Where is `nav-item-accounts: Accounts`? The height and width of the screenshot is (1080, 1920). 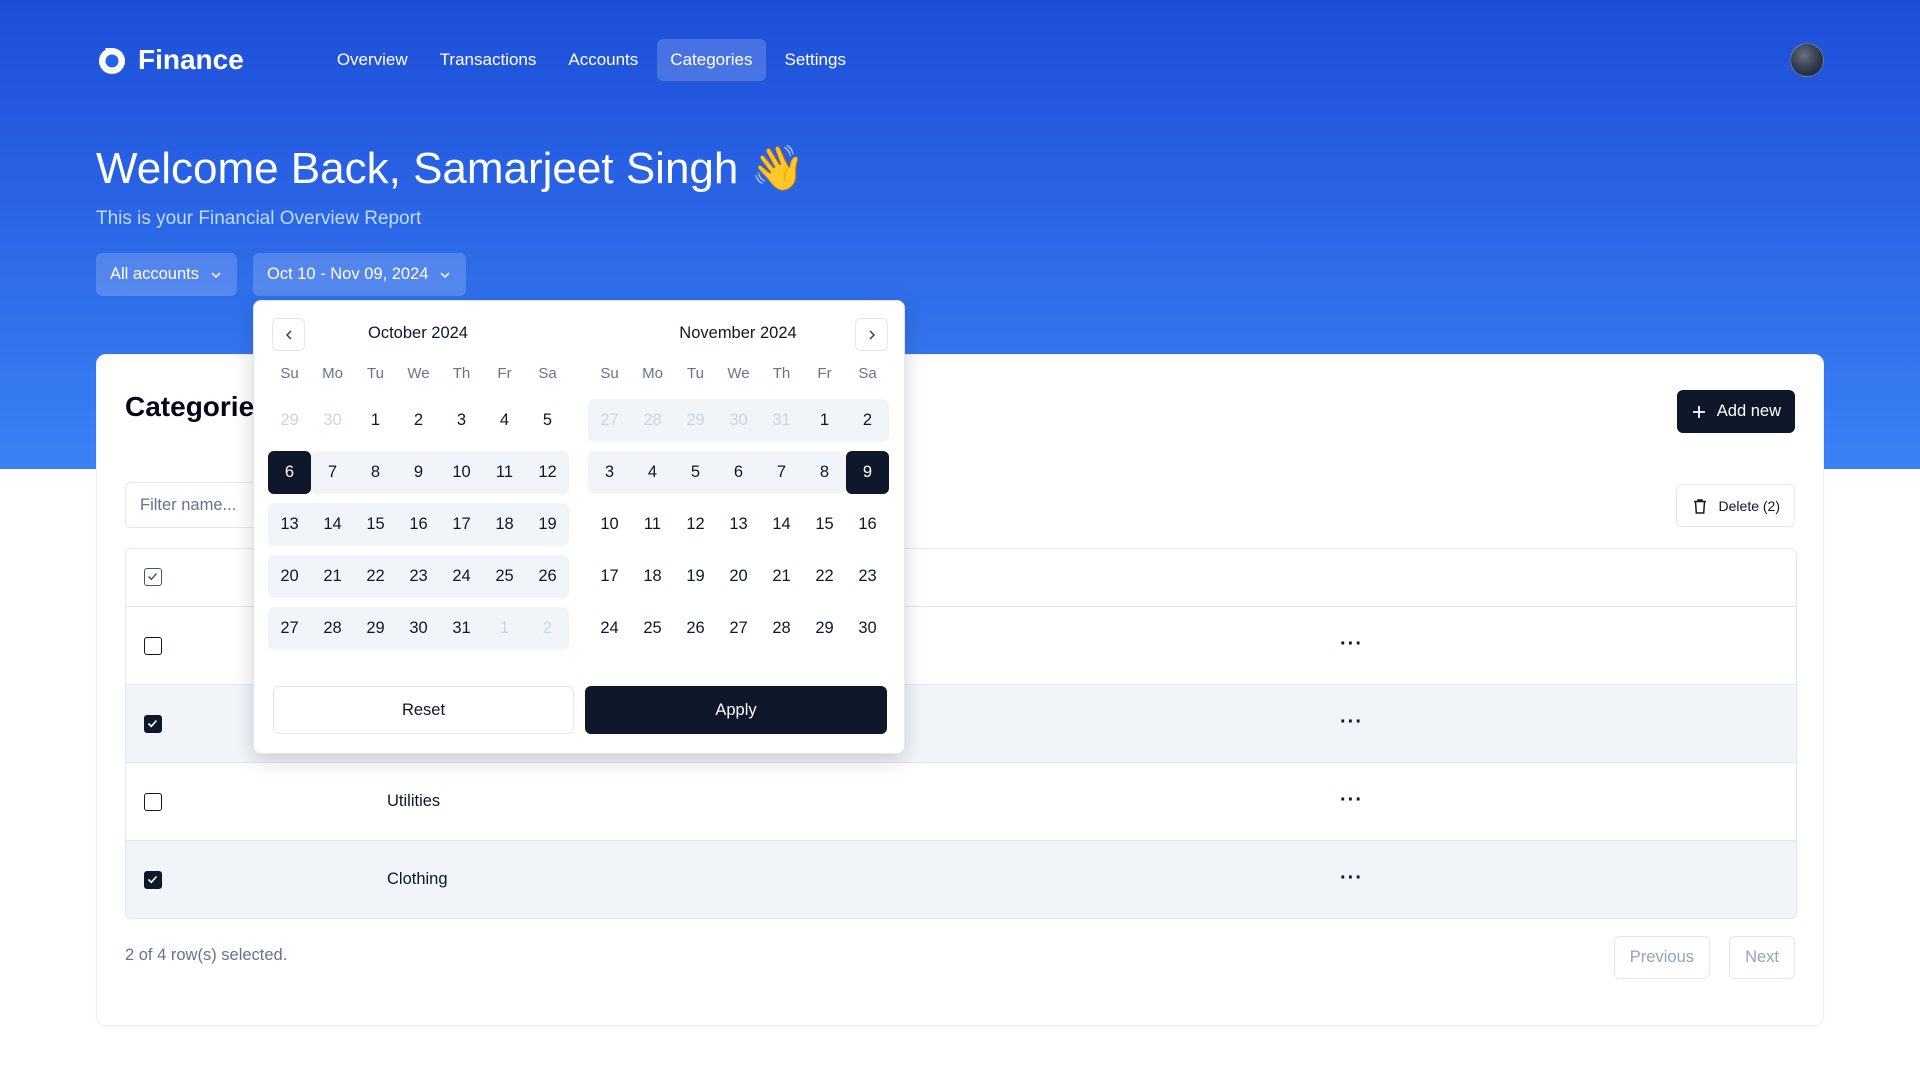 nav-item-accounts: Accounts is located at coordinates (603, 60).